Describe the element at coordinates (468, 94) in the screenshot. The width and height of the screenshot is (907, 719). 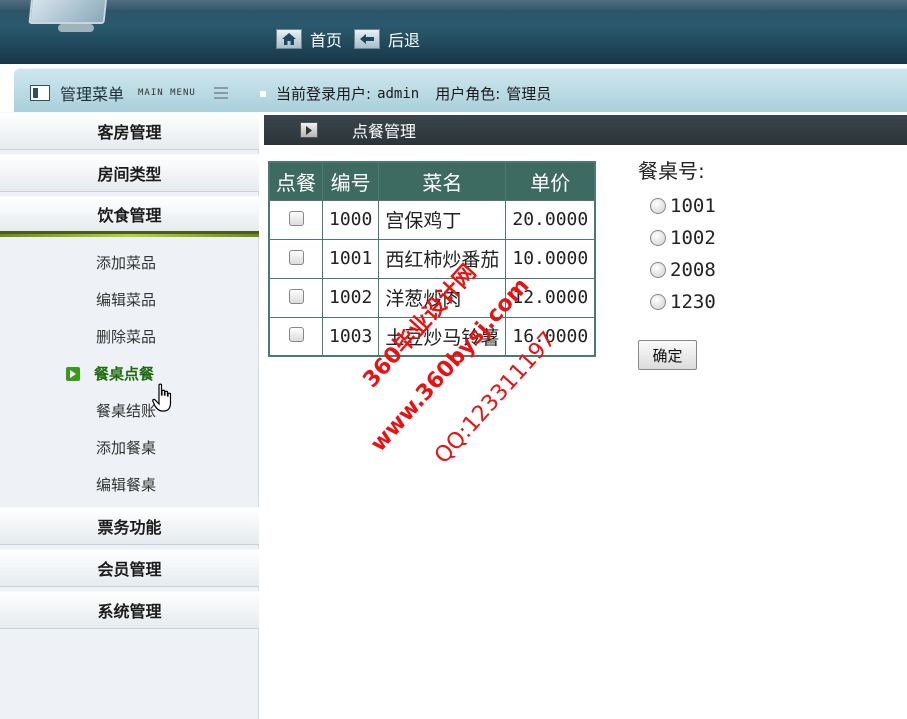
I see `role-label: 用户角色:` at that location.